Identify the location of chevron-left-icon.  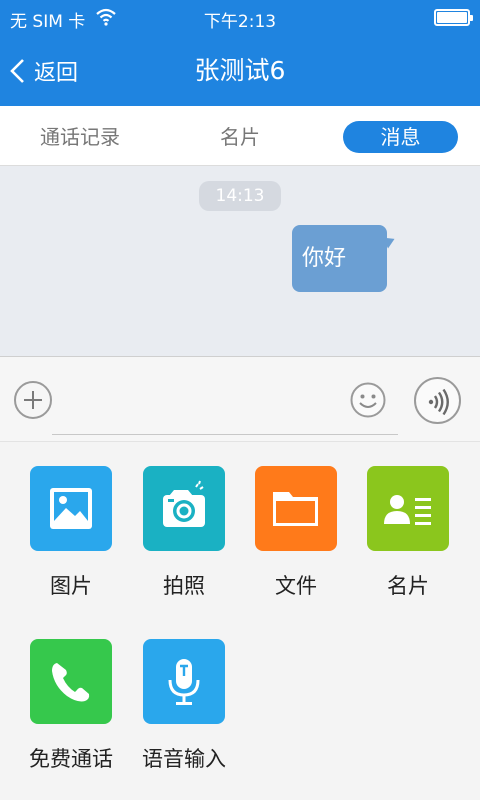
(17, 71).